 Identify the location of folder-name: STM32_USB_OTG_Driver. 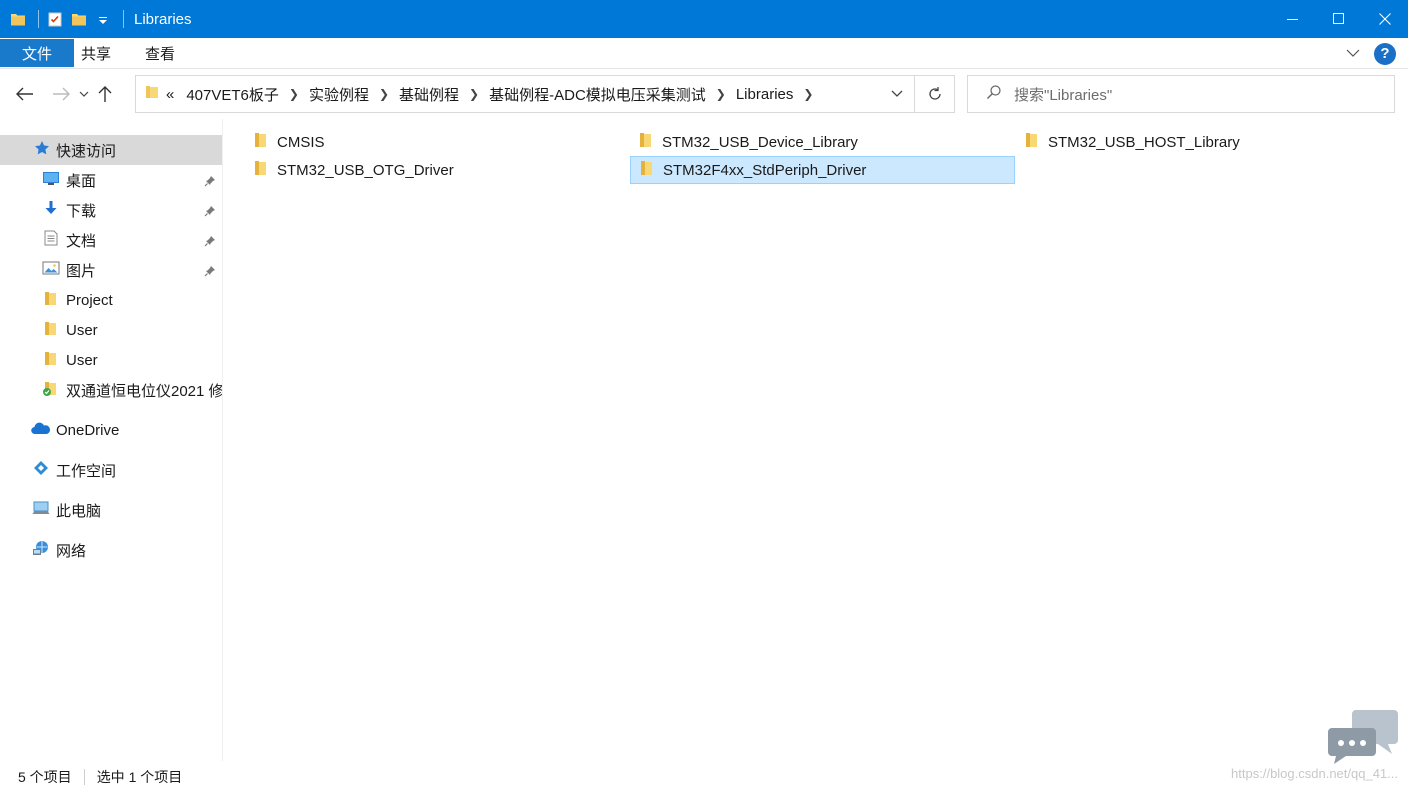
(365, 170).